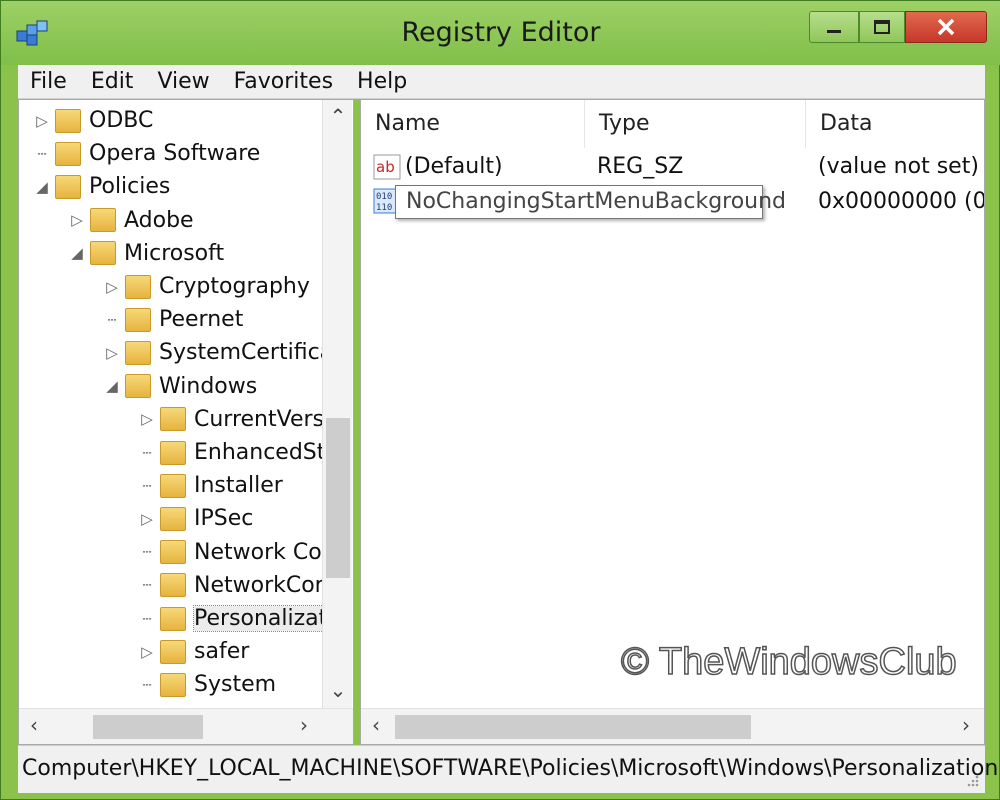 The height and width of the screenshot is (800, 1000). I want to click on tree-item: ┄ Personalizat, so click(233, 618).